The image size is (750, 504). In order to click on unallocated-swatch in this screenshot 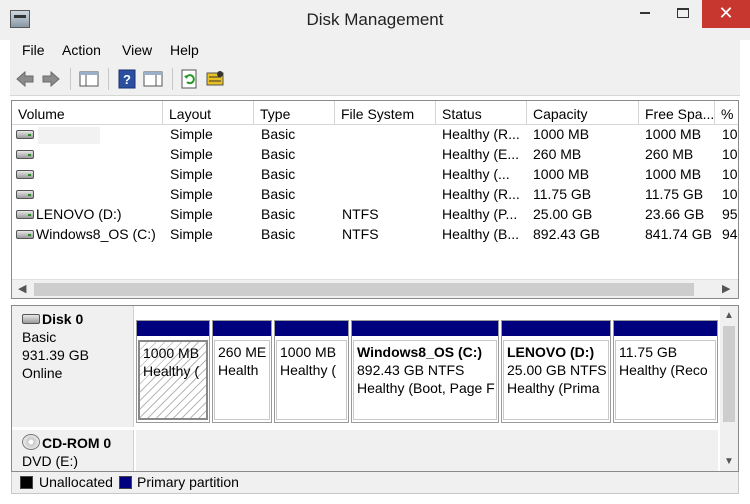, I will do `click(26, 482)`.